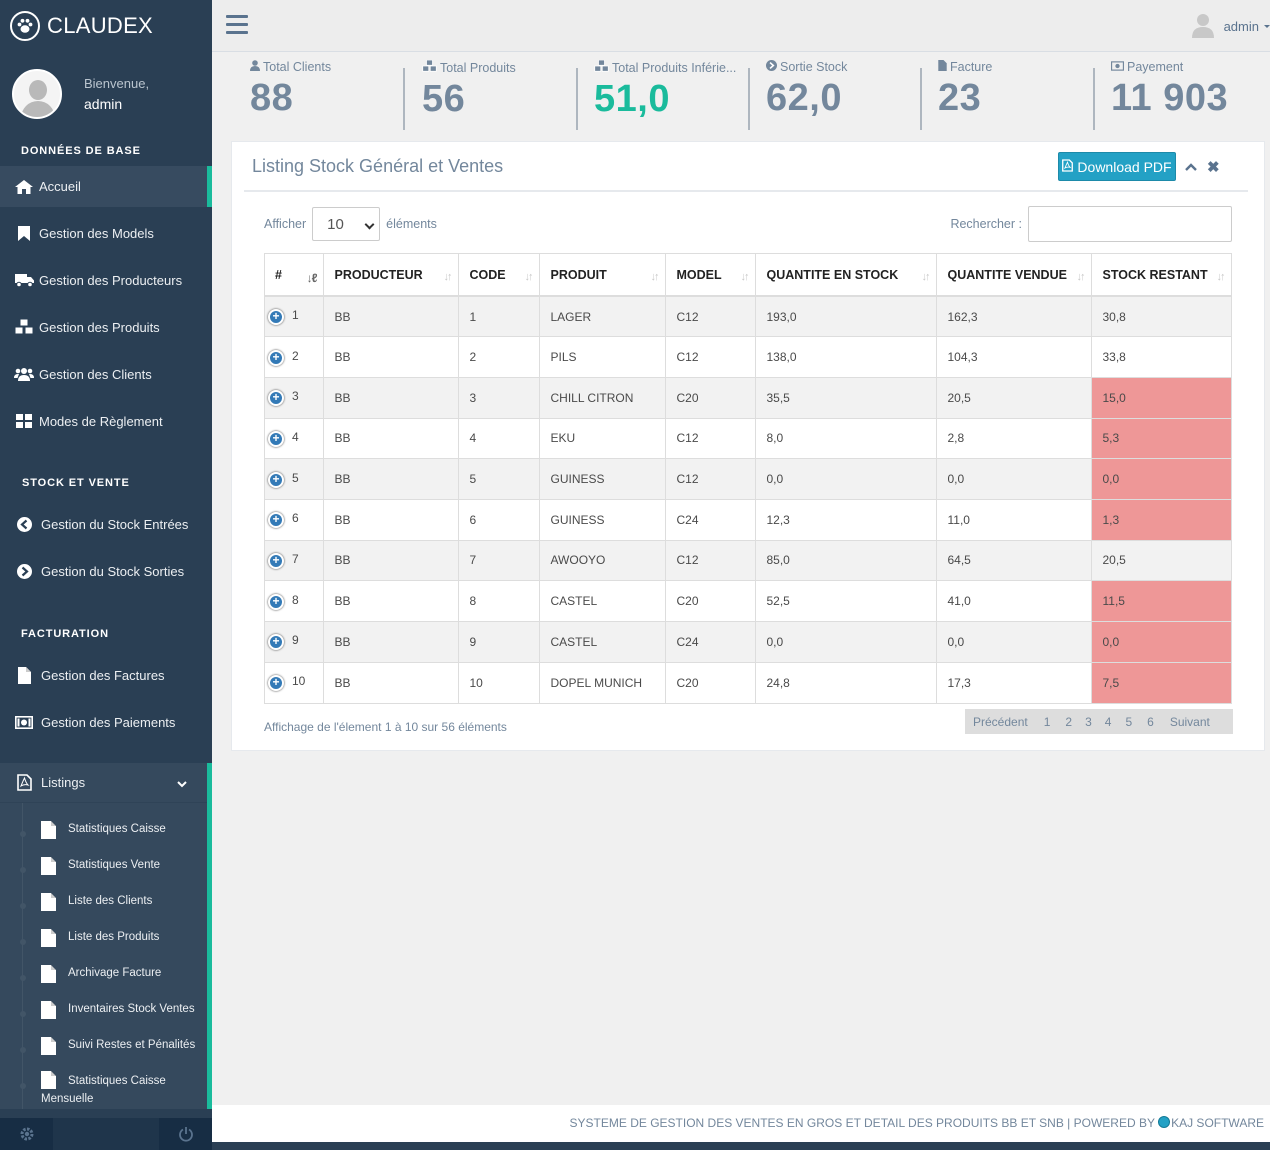 Image resolution: width=1270 pixels, height=1150 pixels. What do you see at coordinates (278, 274) in the screenshot?
I see `column-header-label: #` at bounding box center [278, 274].